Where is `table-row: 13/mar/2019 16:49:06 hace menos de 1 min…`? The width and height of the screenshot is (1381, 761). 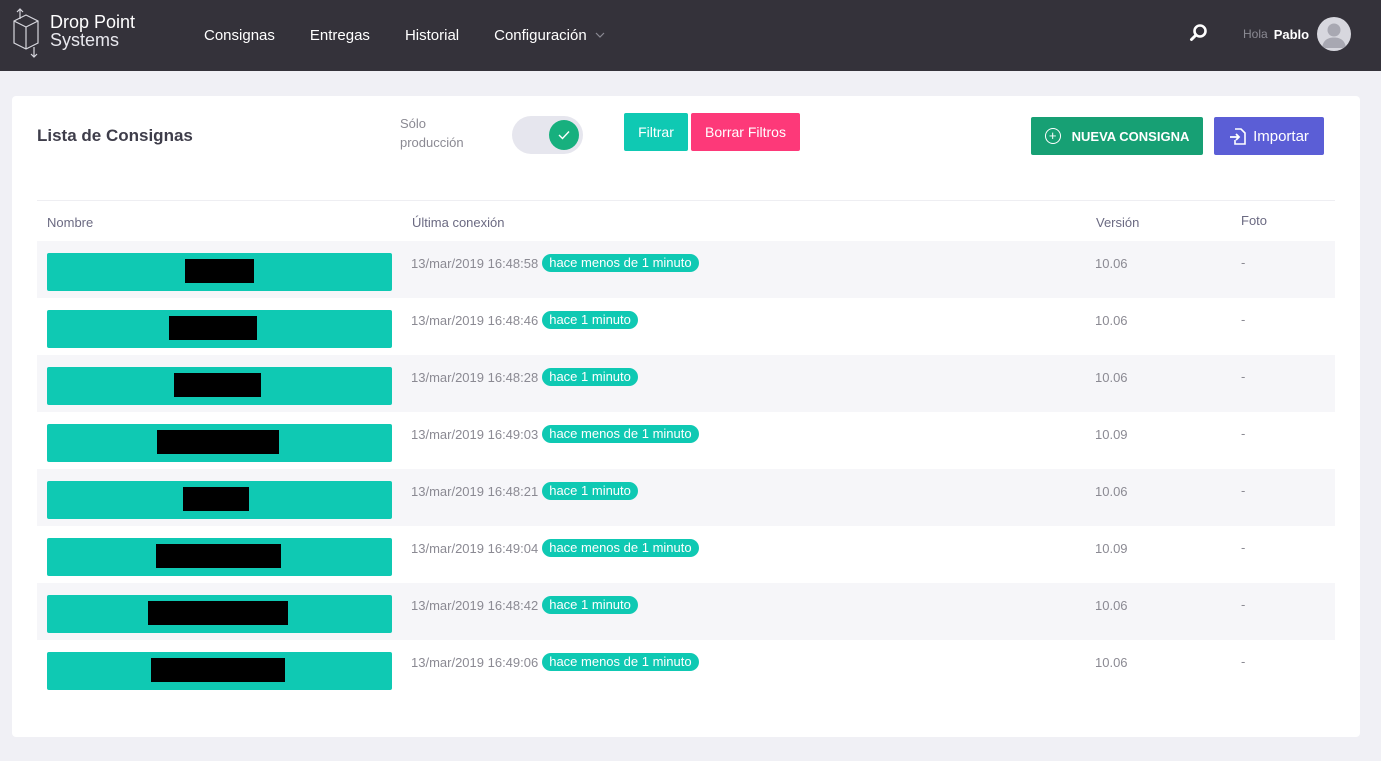 table-row: 13/mar/2019 16:49:06 hace menos de 1 min… is located at coordinates (686, 668).